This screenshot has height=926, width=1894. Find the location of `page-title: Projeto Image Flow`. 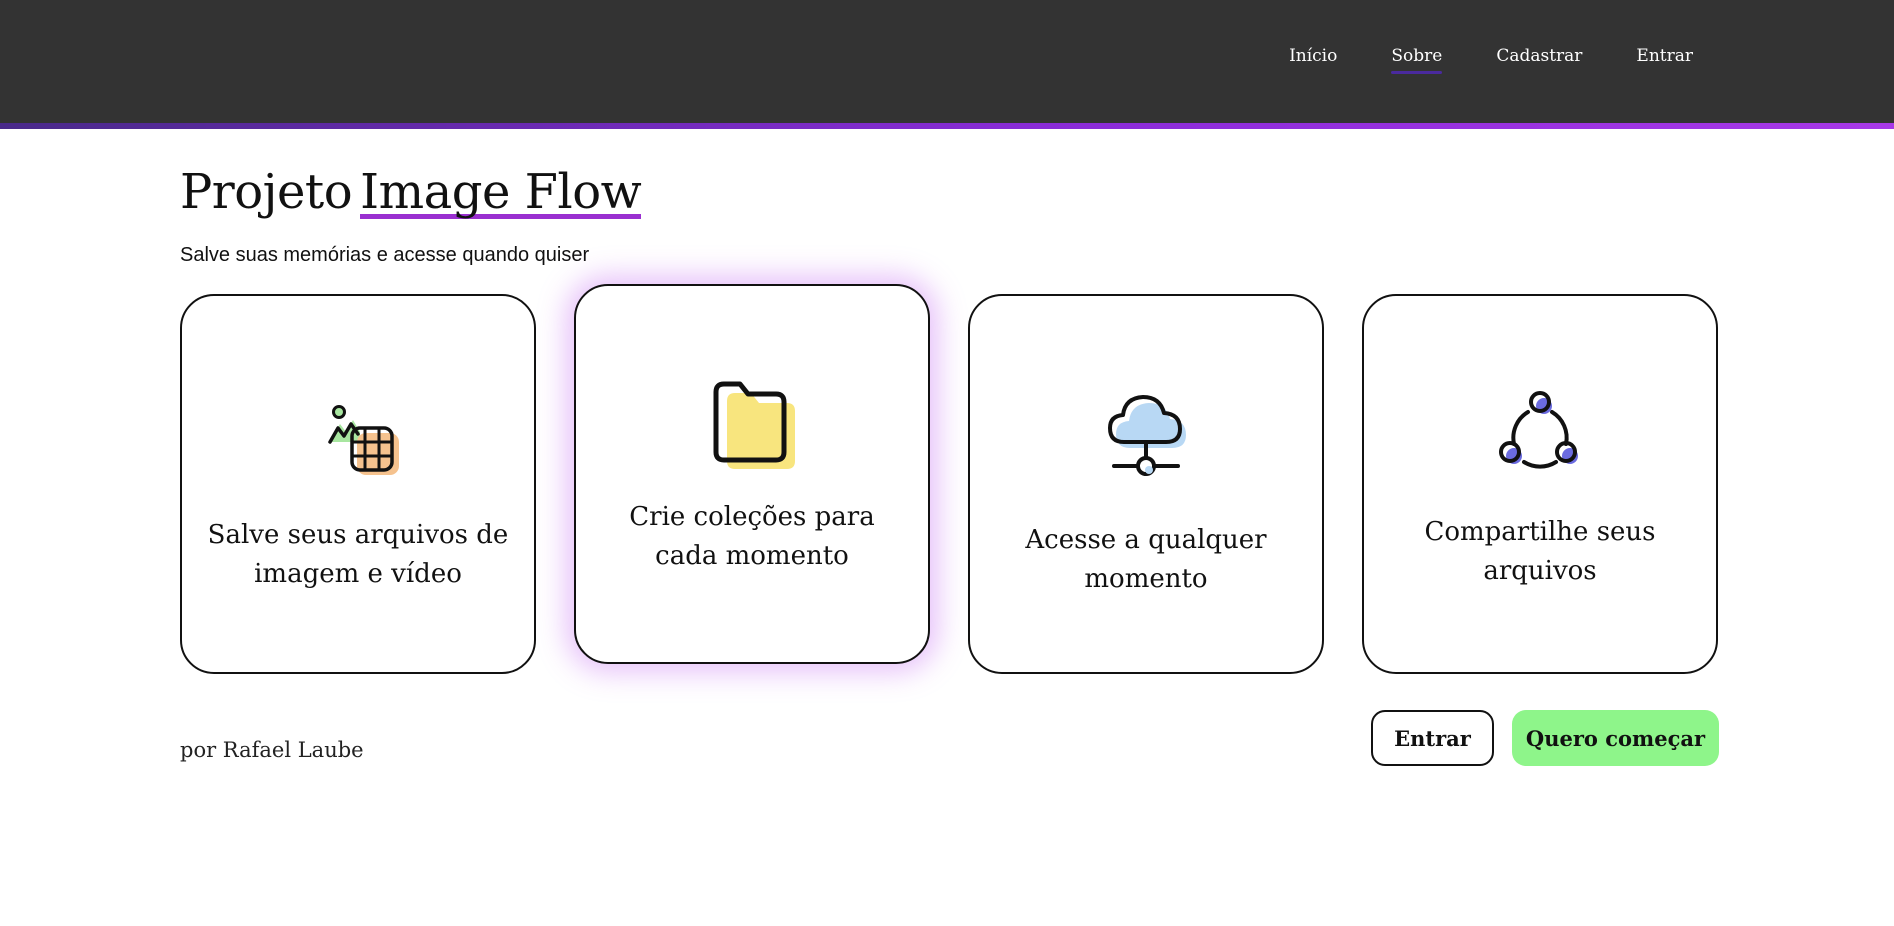

page-title: Projeto Image Flow is located at coordinates (411, 192).